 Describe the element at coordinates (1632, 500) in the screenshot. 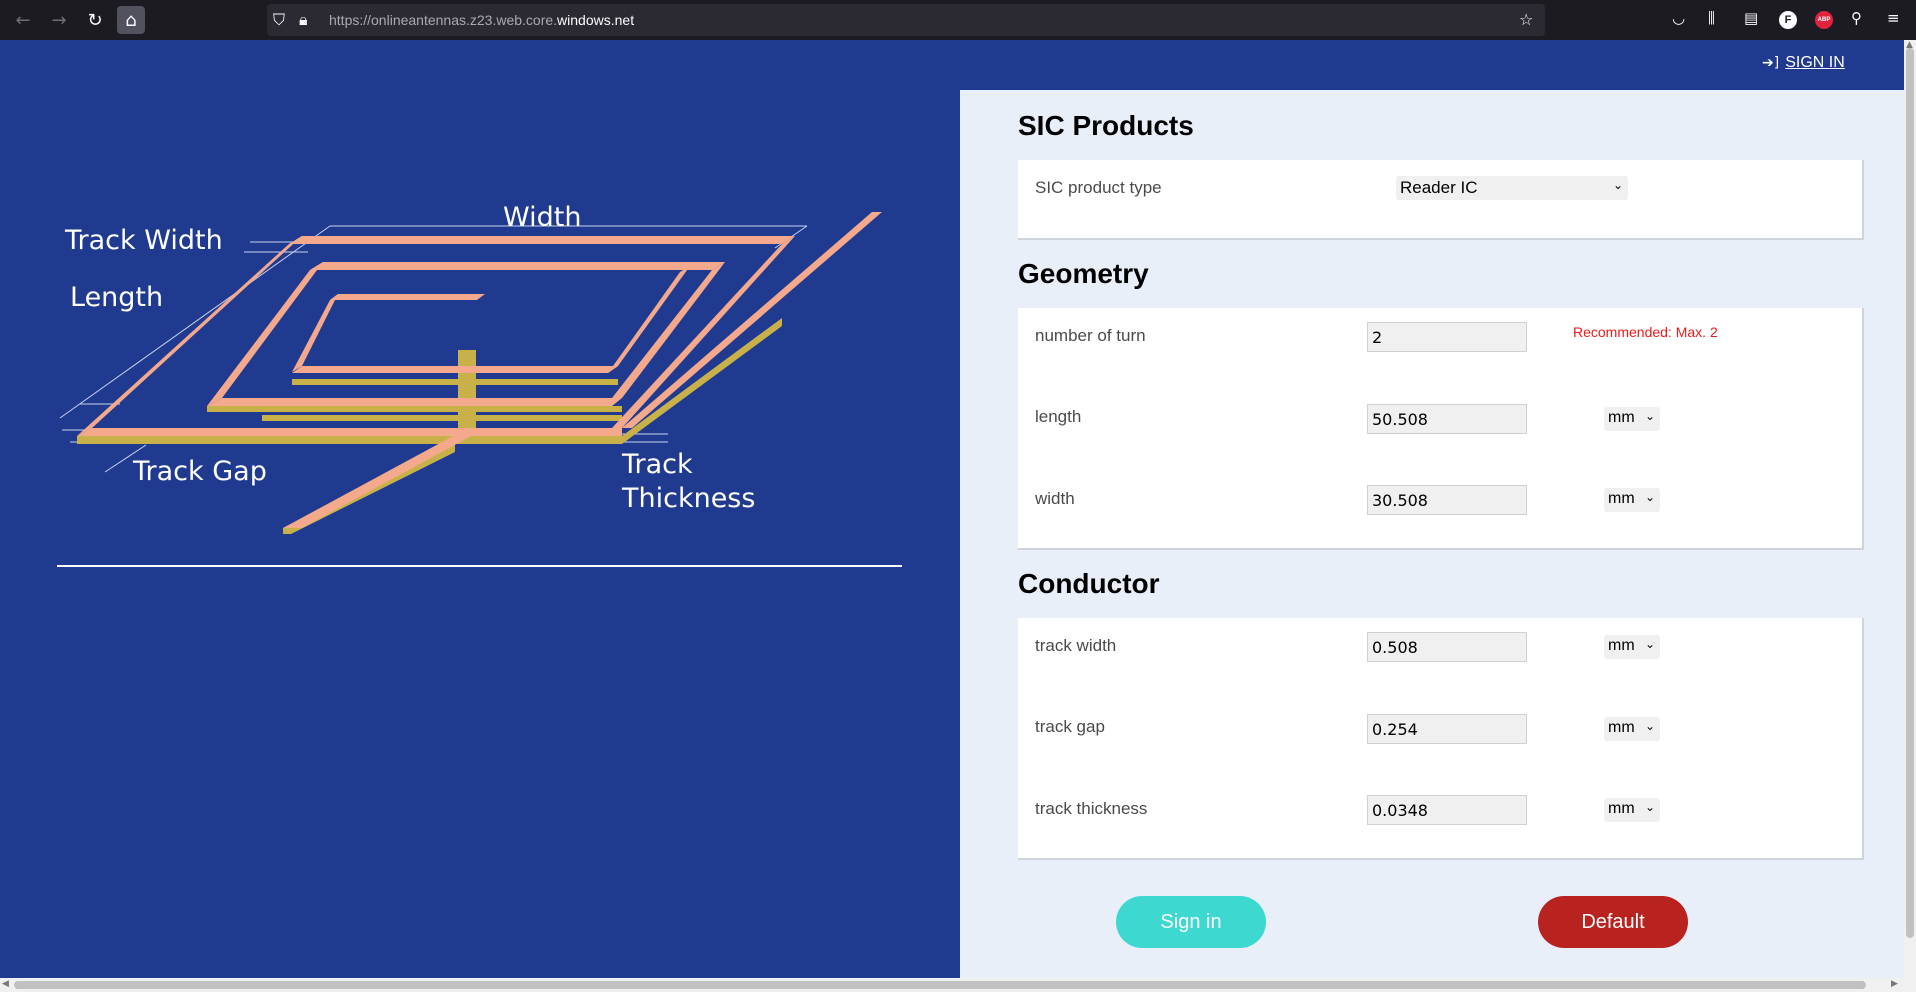

I see `width-unit-select: mm ⌄` at that location.